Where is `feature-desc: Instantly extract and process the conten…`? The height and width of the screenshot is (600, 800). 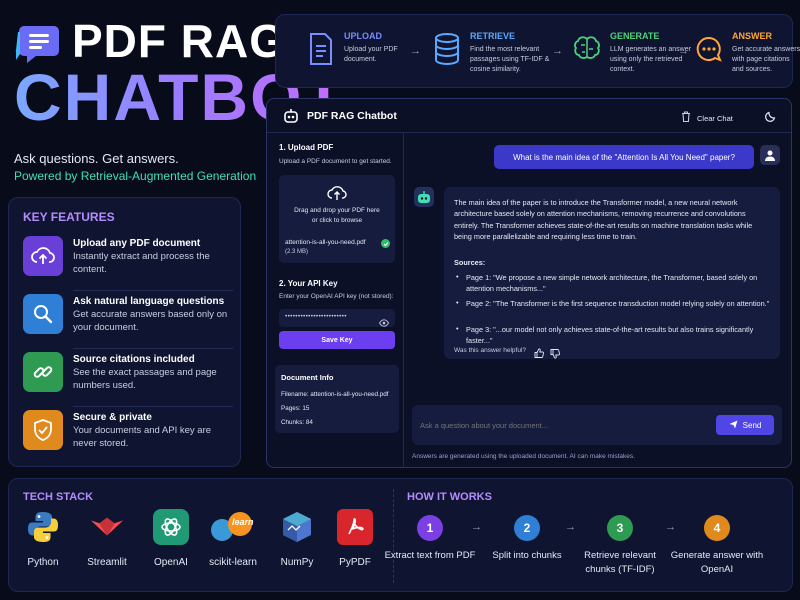 feature-desc: Instantly extract and process the conten… is located at coordinates (141, 263).